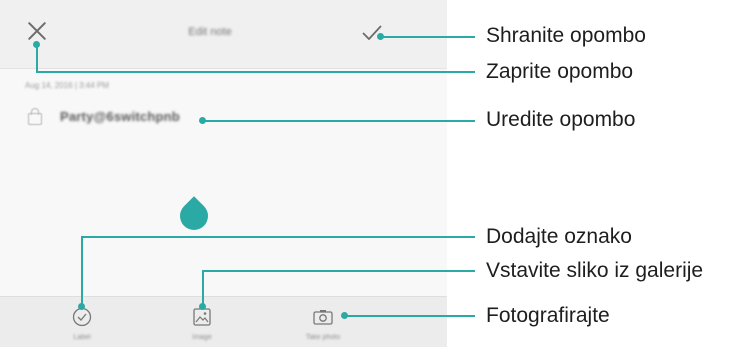 This screenshot has width=739, height=347. I want to click on leader-image-v, so click(203, 288).